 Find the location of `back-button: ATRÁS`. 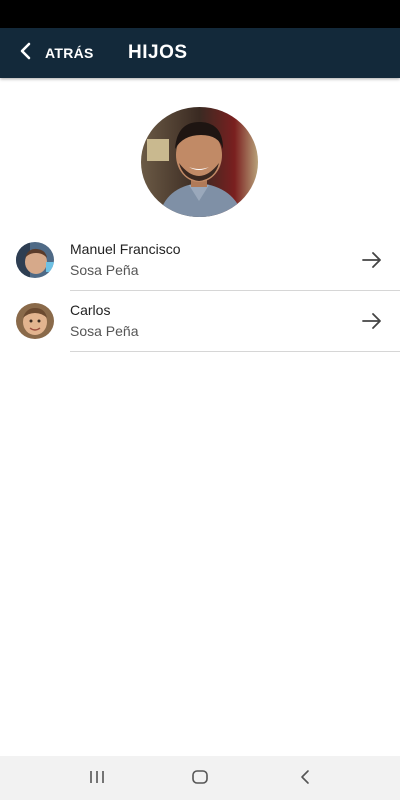

back-button: ATRÁS is located at coordinates (56, 53).